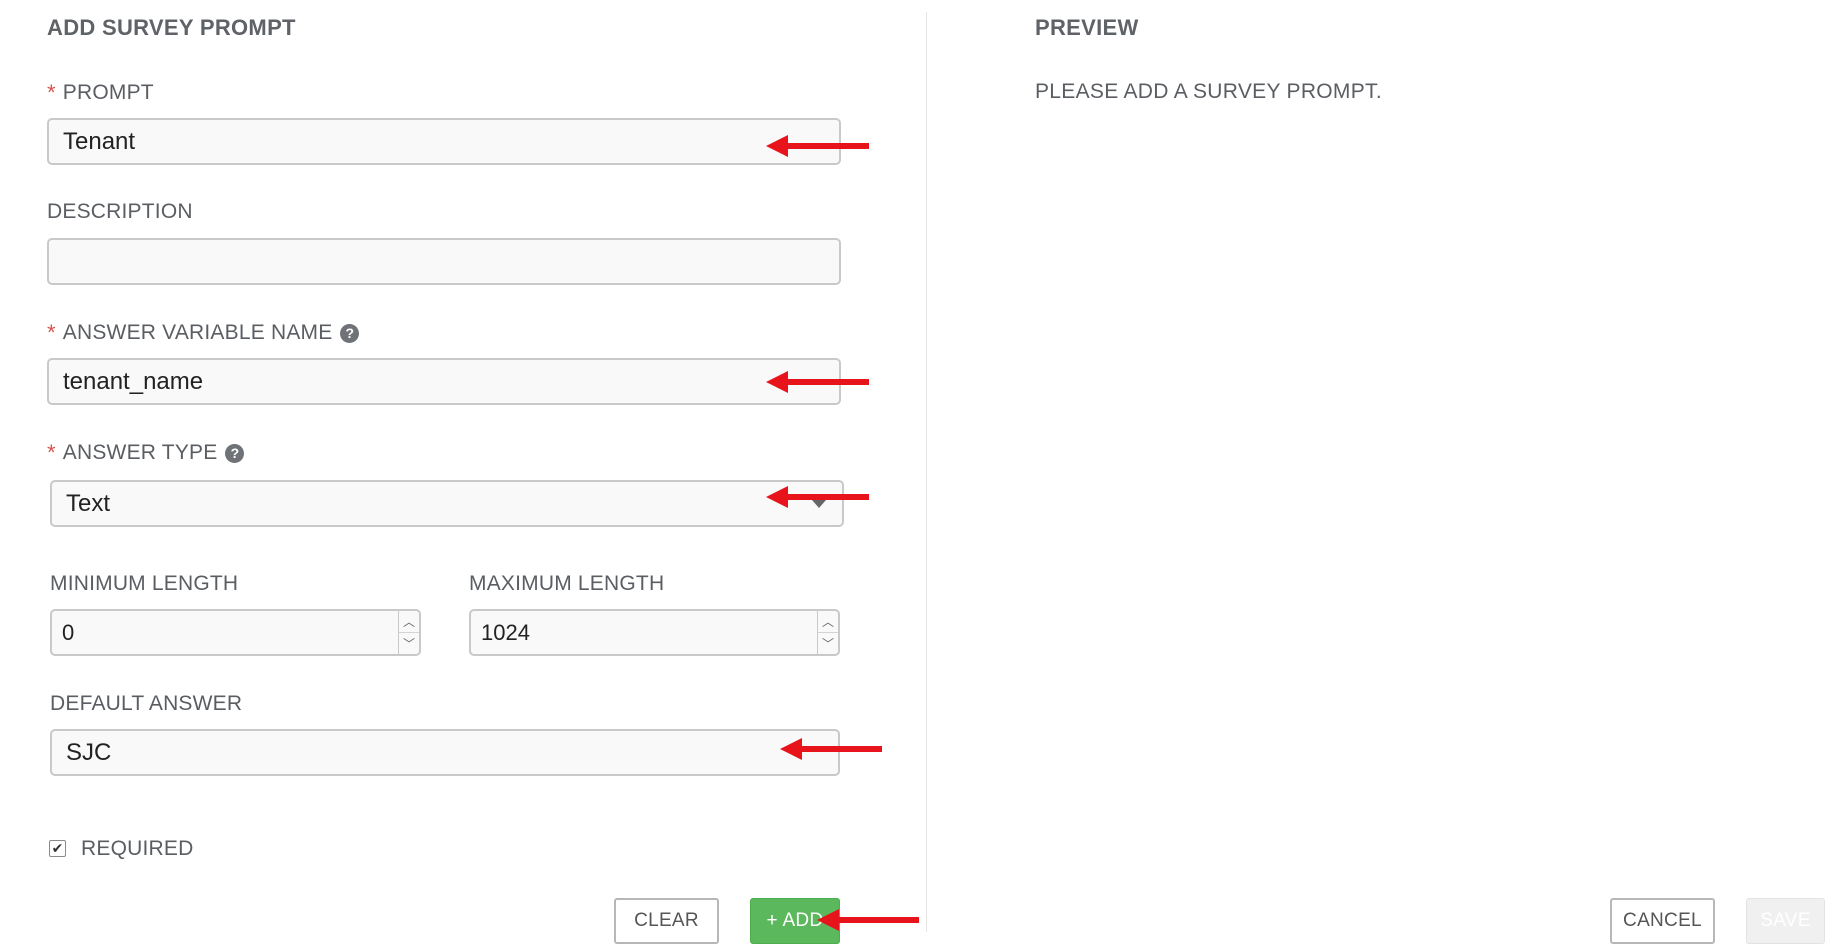 This screenshot has height=944, width=1836. Describe the element at coordinates (567, 583) in the screenshot. I see `maximum-length-label: MAXIMUM LENGTH` at that location.